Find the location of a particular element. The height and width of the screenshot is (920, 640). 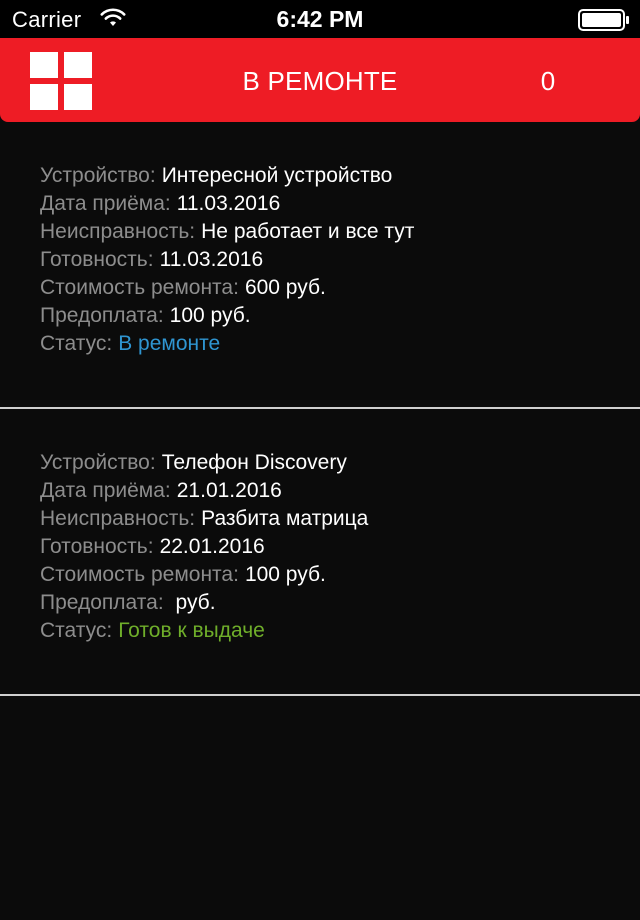

ready-date-row: Готовность: 22.01.2016 is located at coordinates (204, 547).